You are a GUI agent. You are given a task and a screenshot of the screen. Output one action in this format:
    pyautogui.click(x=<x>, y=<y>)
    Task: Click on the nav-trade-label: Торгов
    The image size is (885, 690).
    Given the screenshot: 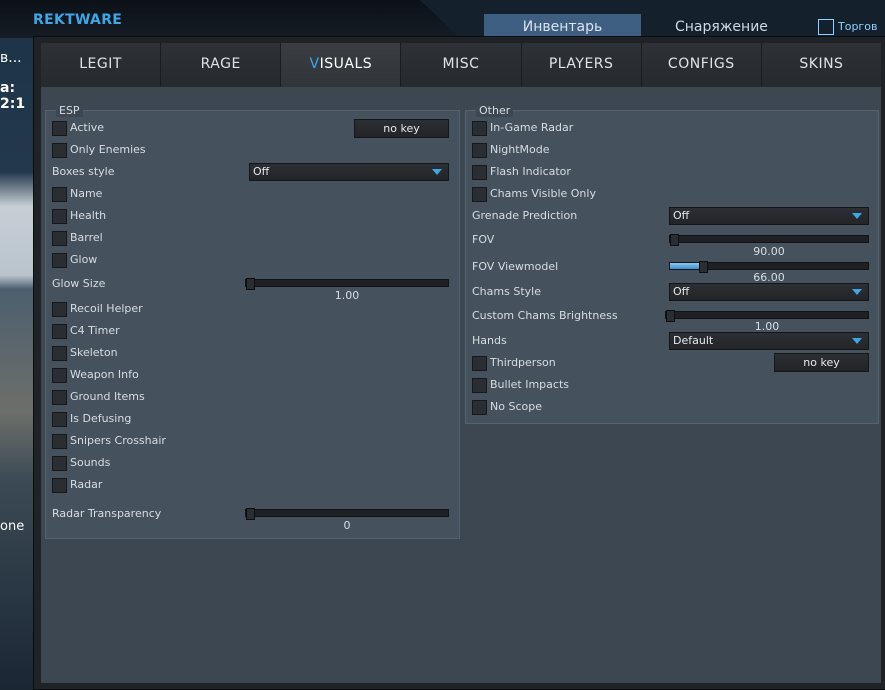 What is the action you would take?
    pyautogui.click(x=858, y=26)
    